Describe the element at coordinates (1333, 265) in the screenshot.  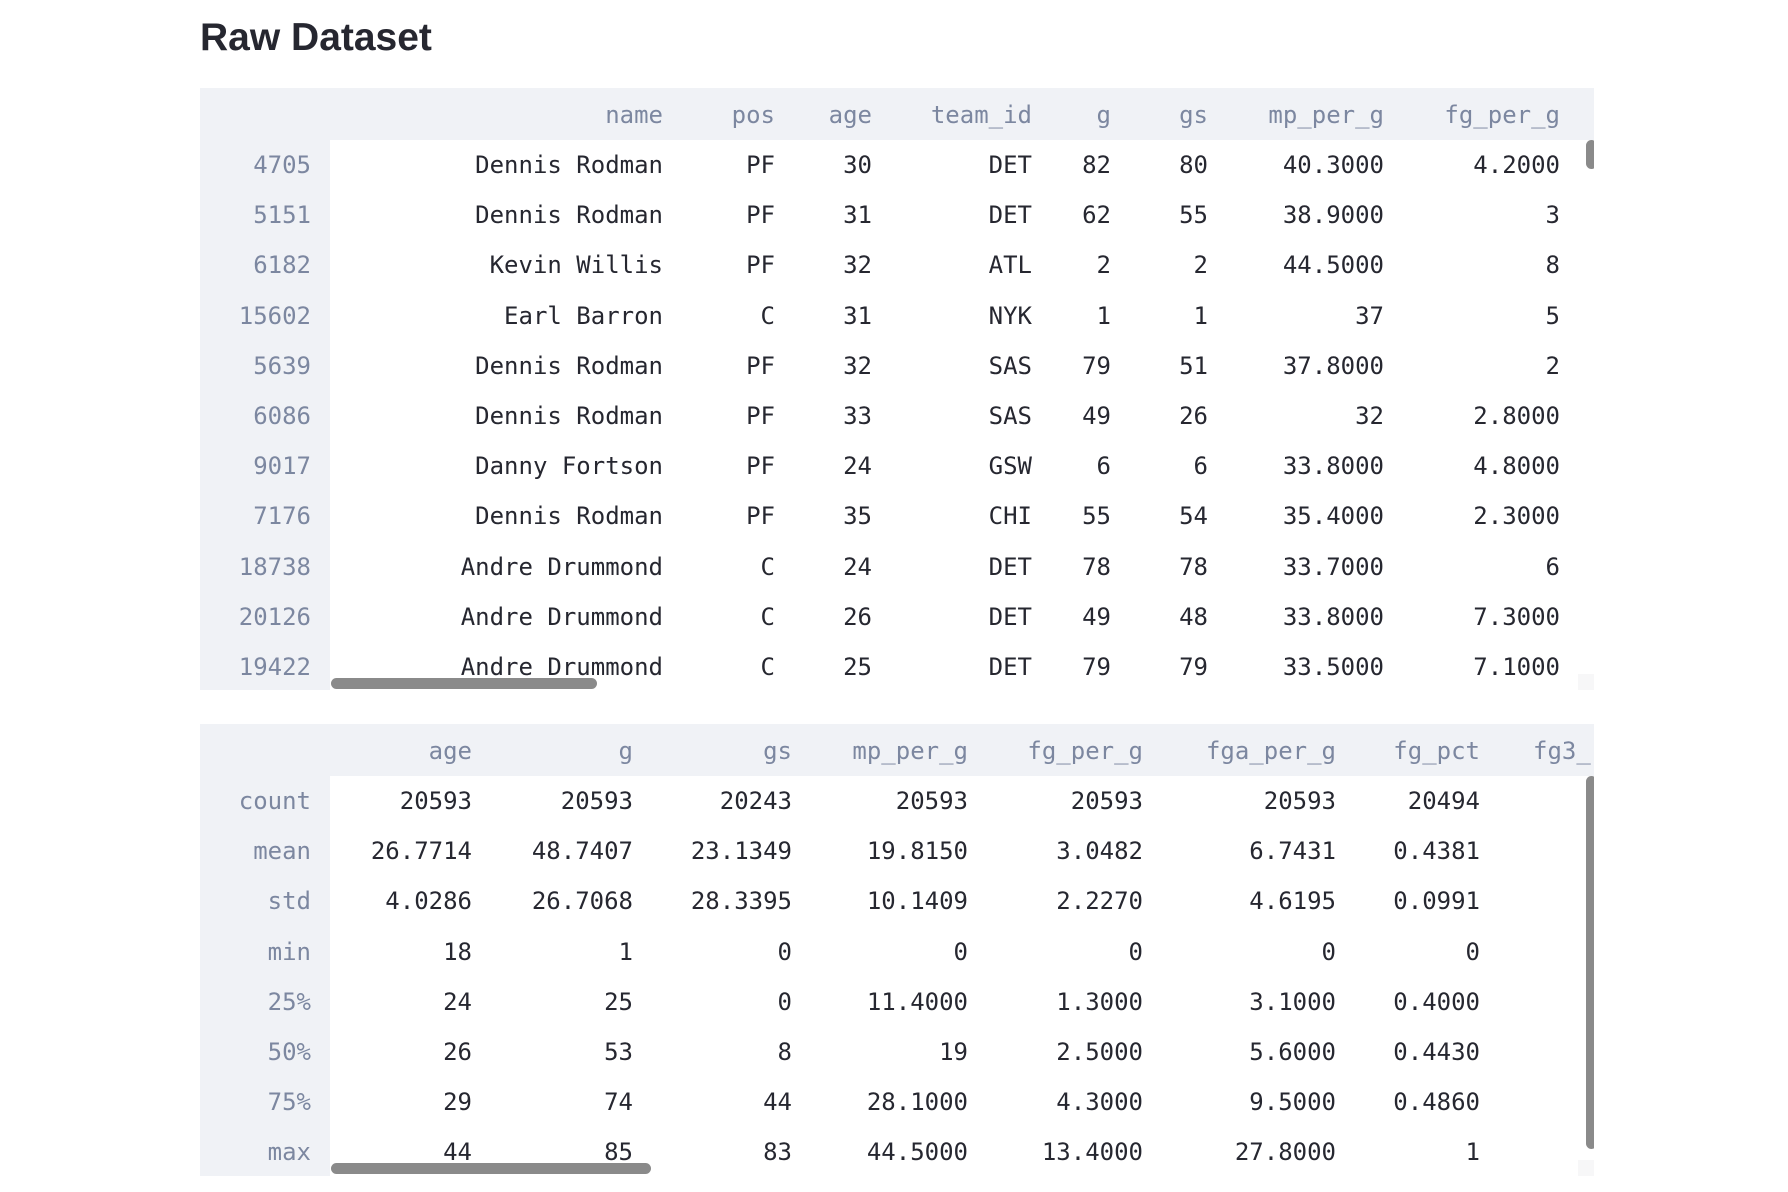
I see `table-cell: 44.5000` at that location.